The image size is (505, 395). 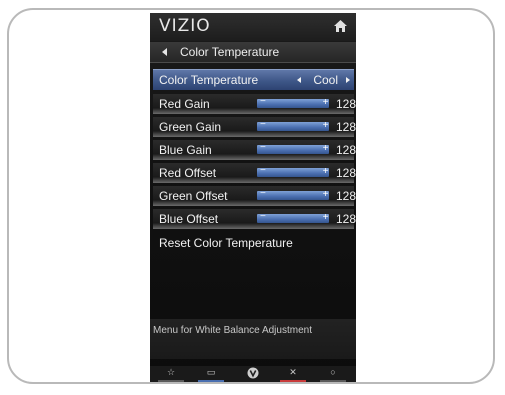 What do you see at coordinates (190, 127) in the screenshot?
I see `menu-item-label: Green Gain` at bounding box center [190, 127].